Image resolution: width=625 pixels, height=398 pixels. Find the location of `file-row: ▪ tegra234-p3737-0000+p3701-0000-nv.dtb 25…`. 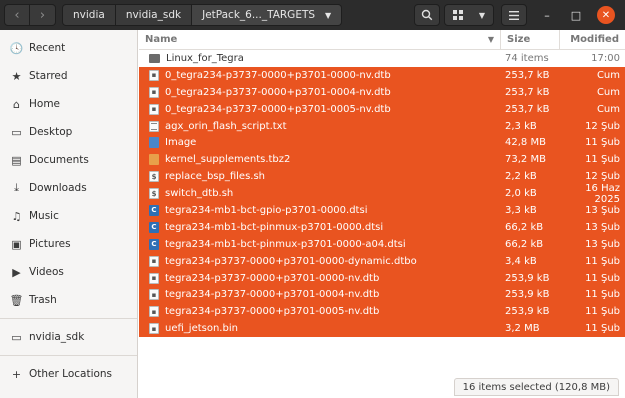

file-row: ▪ tegra234-p3737-0000+p3701-0000-nv.dtb 25… is located at coordinates (382, 278).